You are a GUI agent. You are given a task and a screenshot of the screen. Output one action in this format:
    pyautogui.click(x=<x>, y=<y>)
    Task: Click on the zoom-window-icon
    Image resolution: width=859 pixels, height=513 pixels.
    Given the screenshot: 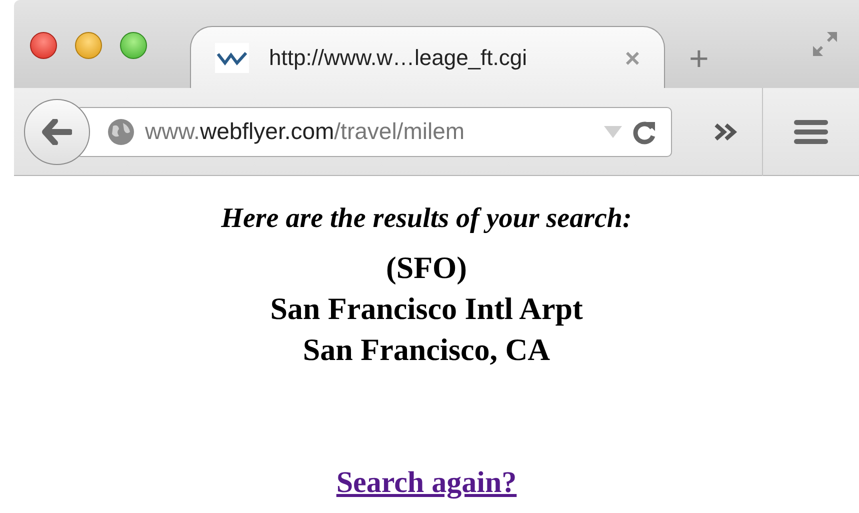 What is the action you would take?
    pyautogui.click(x=133, y=45)
    